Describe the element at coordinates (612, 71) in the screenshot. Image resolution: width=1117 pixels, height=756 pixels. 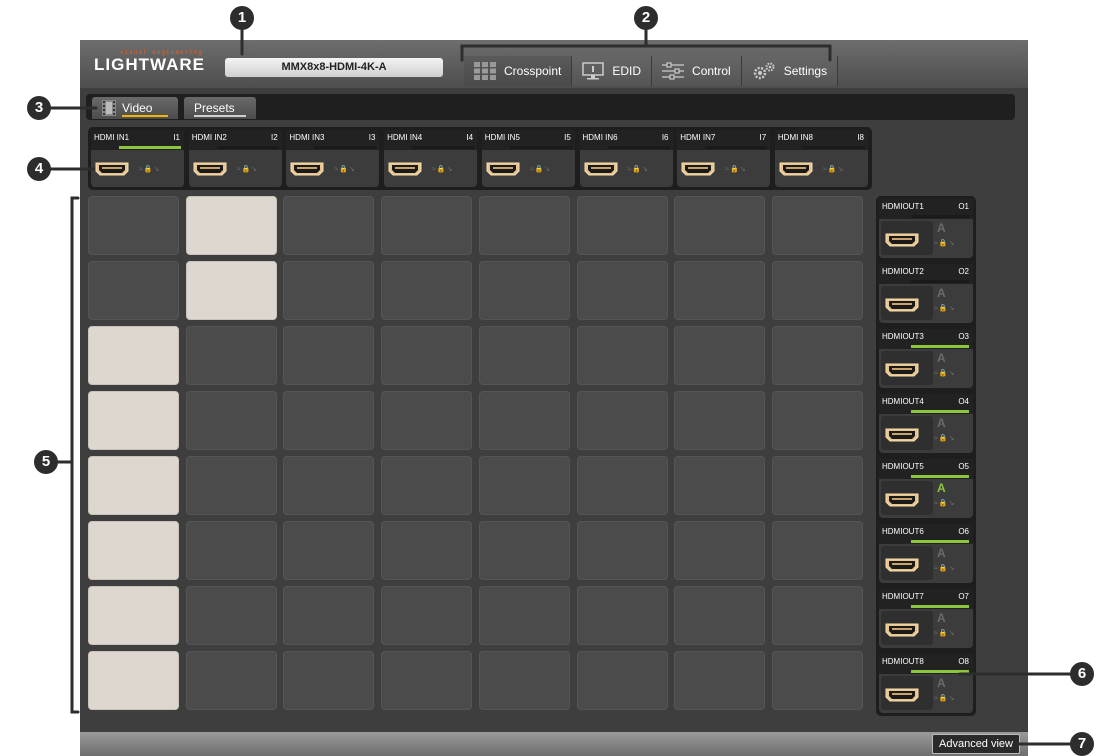
I see `tab-edid: EDID` at that location.